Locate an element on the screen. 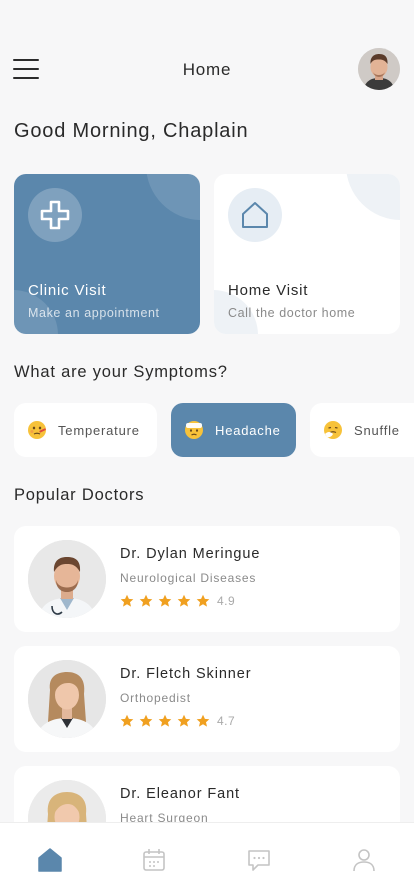 The width and height of the screenshot is (414, 896). calendar-icon is located at coordinates (154, 860).